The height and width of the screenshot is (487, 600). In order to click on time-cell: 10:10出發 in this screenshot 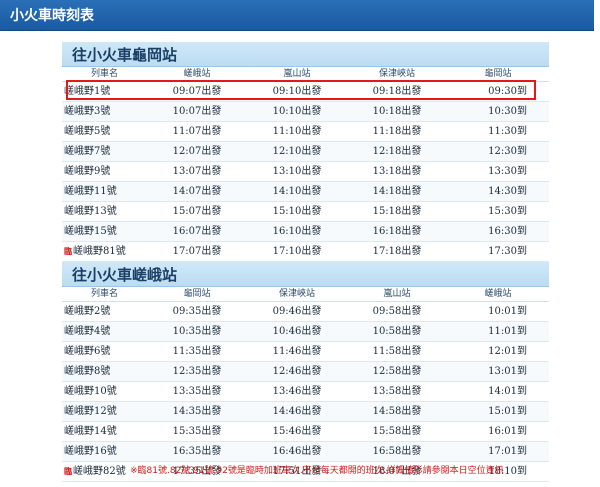, I will do `click(297, 111)`.